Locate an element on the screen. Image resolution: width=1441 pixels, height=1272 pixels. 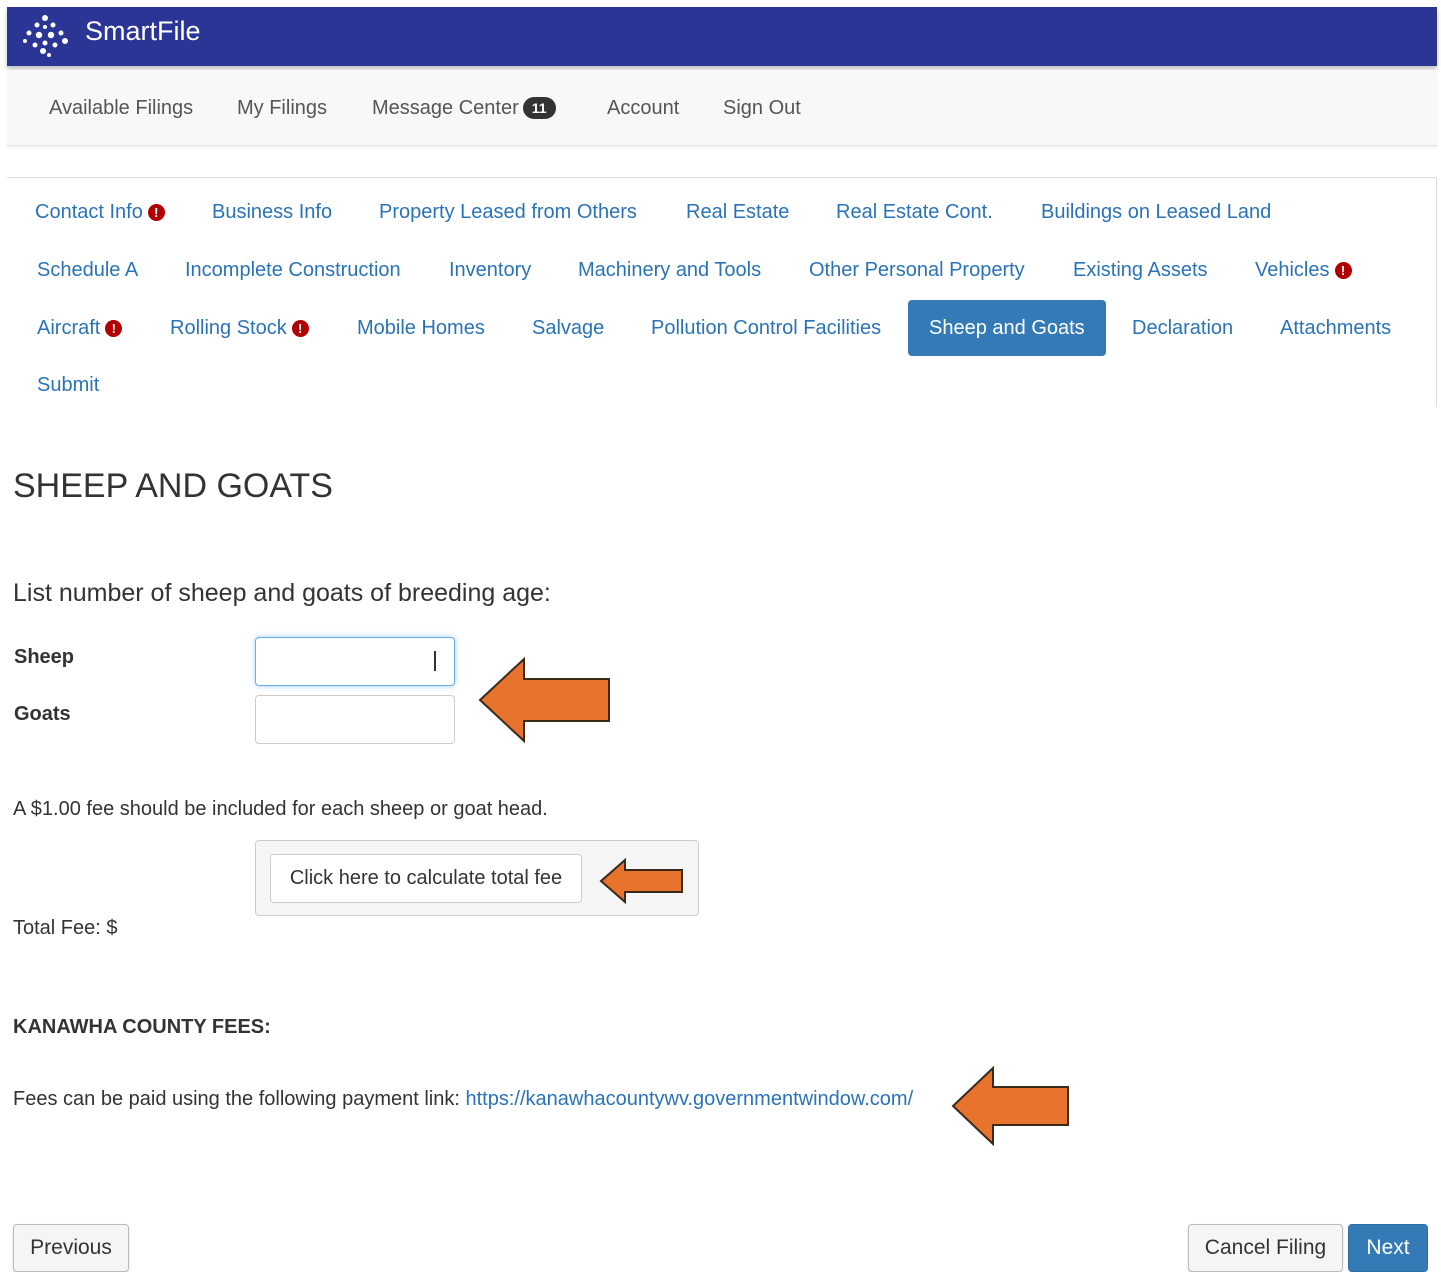
goats-input is located at coordinates (355, 719).